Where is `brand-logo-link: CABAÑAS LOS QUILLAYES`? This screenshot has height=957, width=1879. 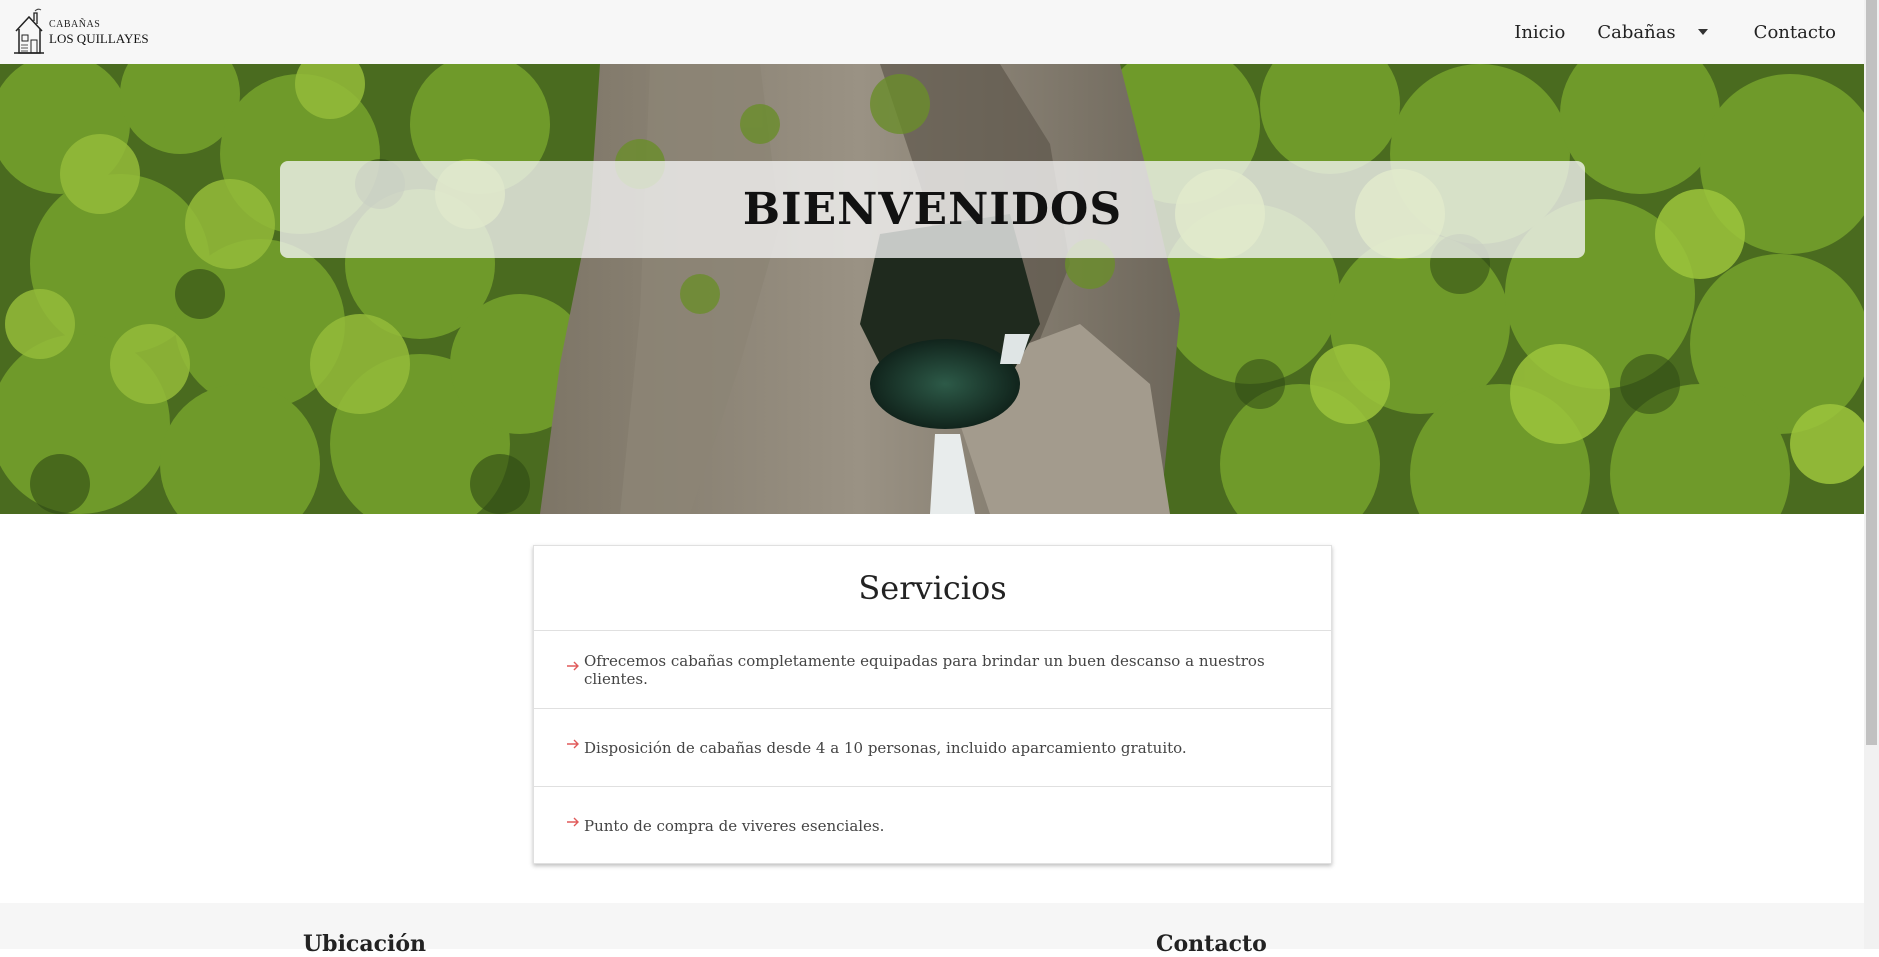
brand-logo-link: CABAÑAS LOS QUILLAYES is located at coordinates (80, 32).